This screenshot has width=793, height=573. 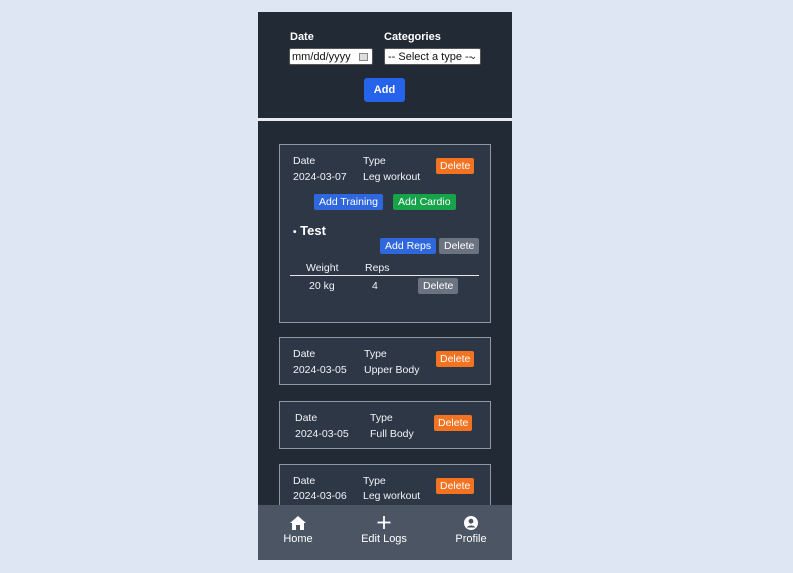 What do you see at coordinates (322, 286) in the screenshot?
I see `weight-cell: 20 kg` at bounding box center [322, 286].